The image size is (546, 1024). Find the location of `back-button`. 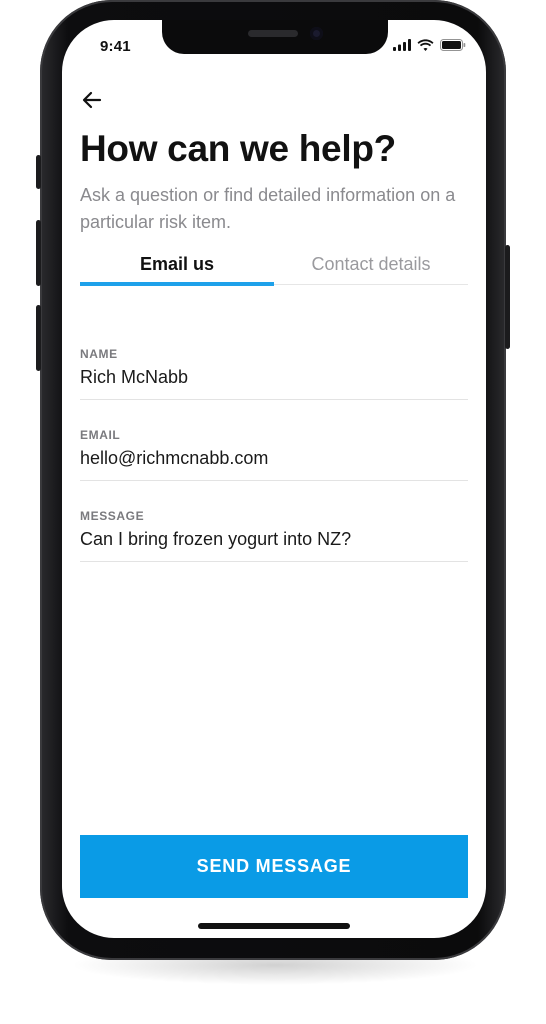

back-button is located at coordinates (92, 100).